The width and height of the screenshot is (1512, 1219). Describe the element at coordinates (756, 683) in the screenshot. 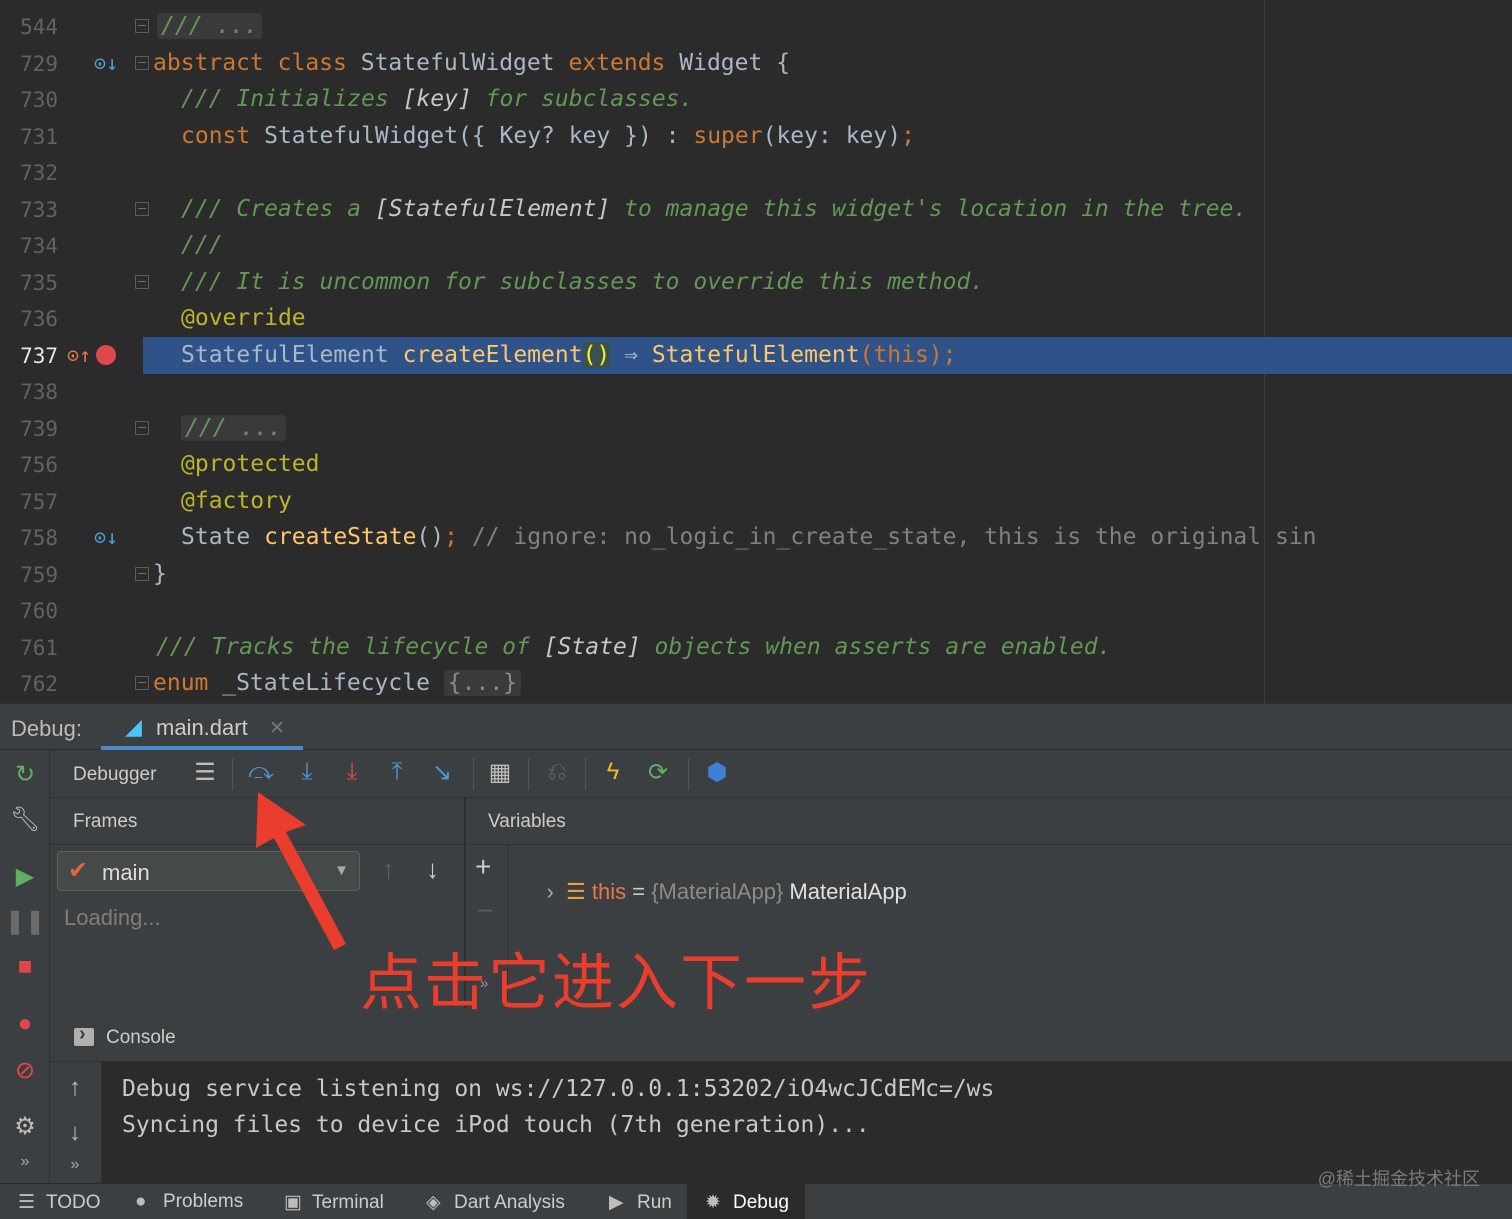

I see `code-line-762: 762 enum _StateLifecycle {...}` at that location.